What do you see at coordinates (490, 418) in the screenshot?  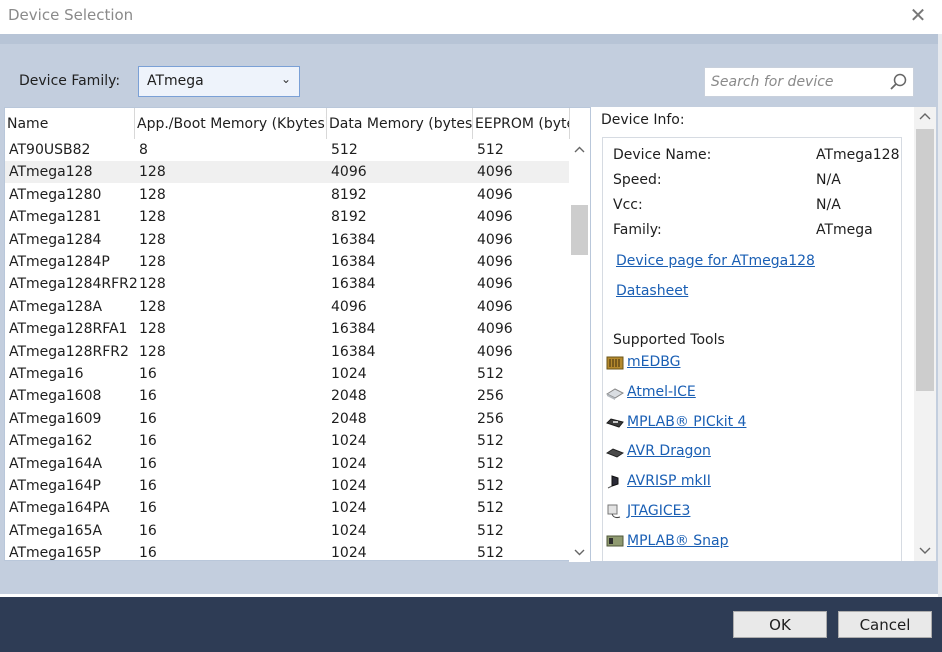 I see `cell-eeprom: 256` at bounding box center [490, 418].